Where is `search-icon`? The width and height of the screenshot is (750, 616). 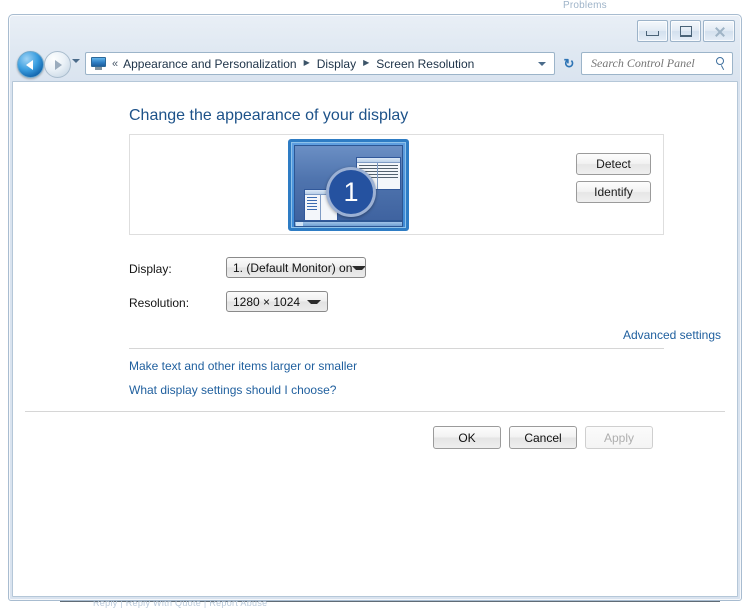
search-icon is located at coordinates (721, 64).